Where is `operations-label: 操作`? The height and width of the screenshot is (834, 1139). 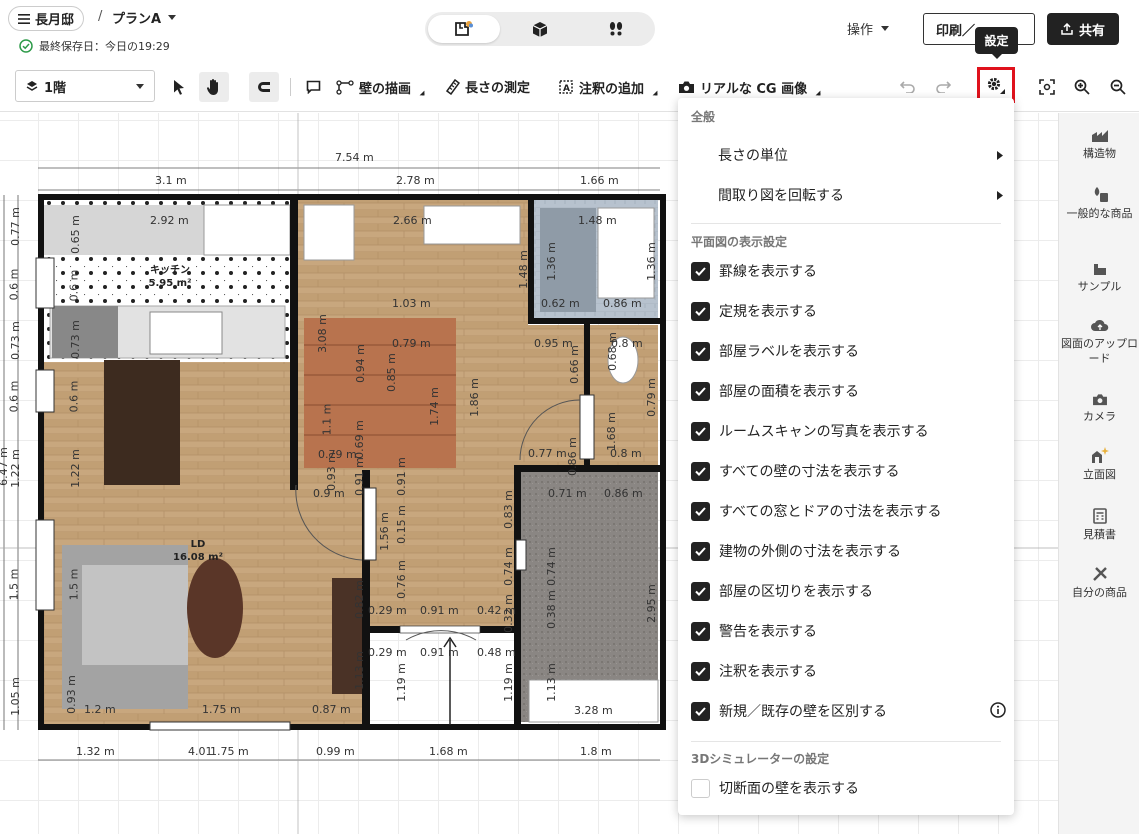 operations-label: 操作 is located at coordinates (860, 30).